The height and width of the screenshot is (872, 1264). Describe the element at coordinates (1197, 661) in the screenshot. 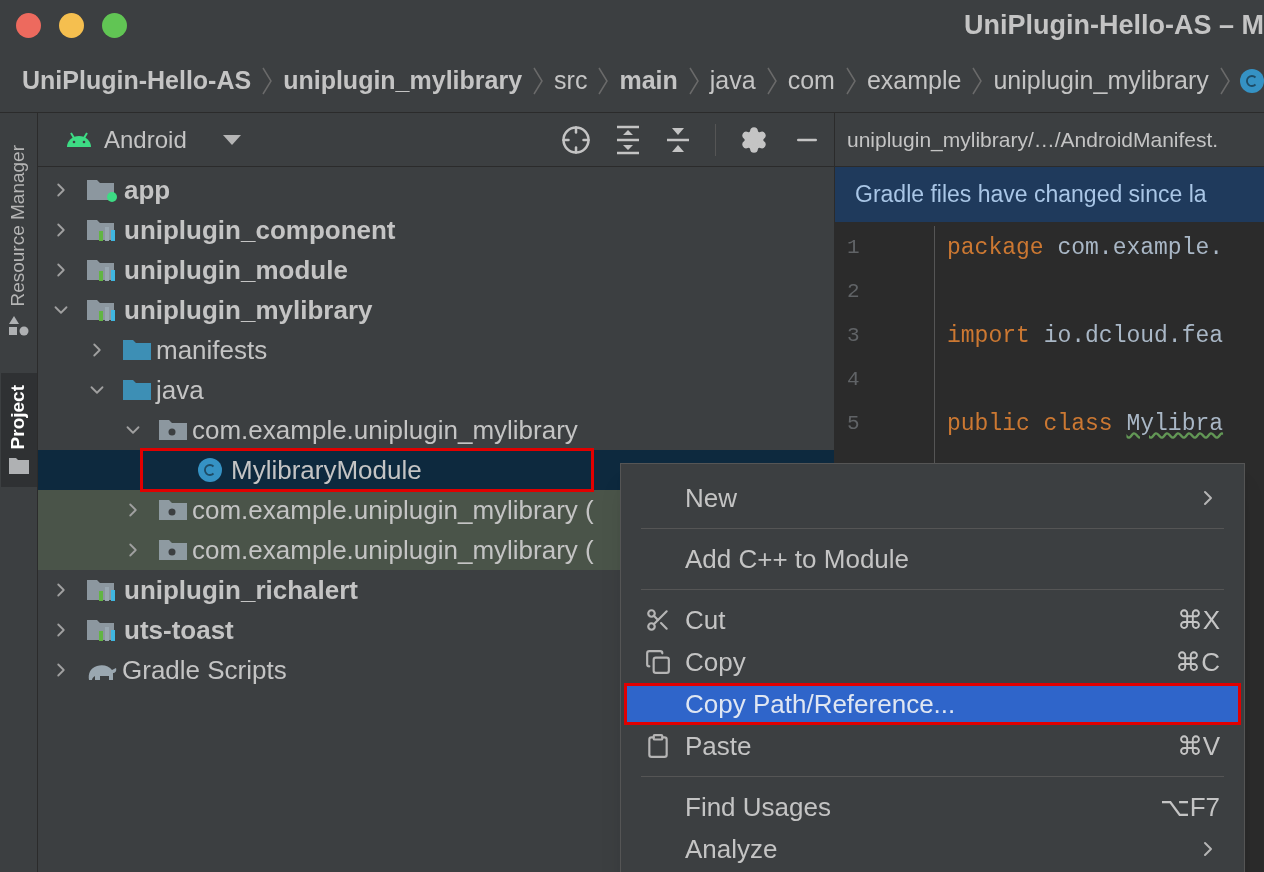

I see `shortcut-label: ⌘C` at that location.